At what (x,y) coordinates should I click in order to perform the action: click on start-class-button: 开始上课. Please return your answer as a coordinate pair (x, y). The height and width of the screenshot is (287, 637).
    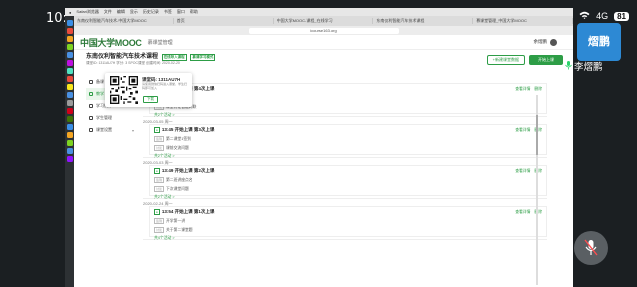
    Looking at the image, I should click on (546, 60).